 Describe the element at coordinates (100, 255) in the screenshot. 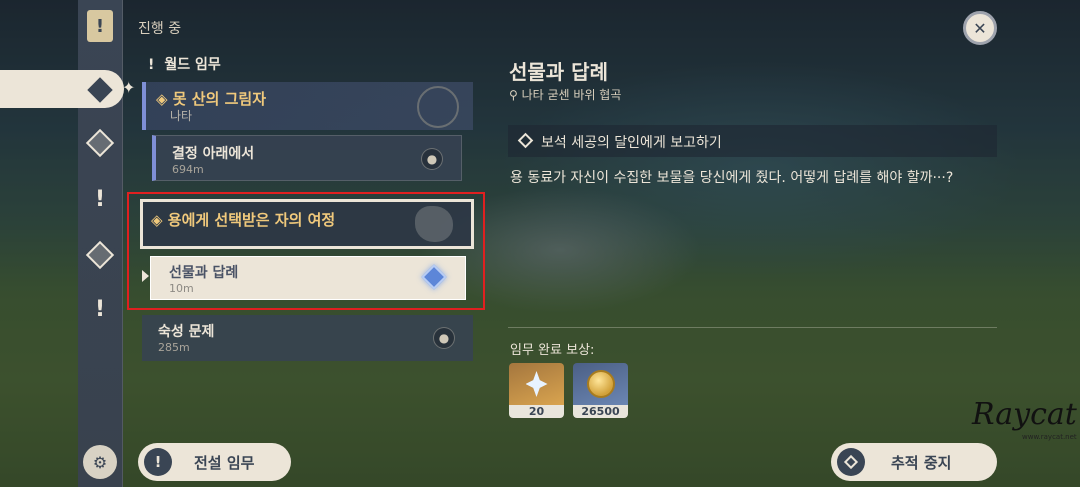

I see `tab-commission-quests` at that location.